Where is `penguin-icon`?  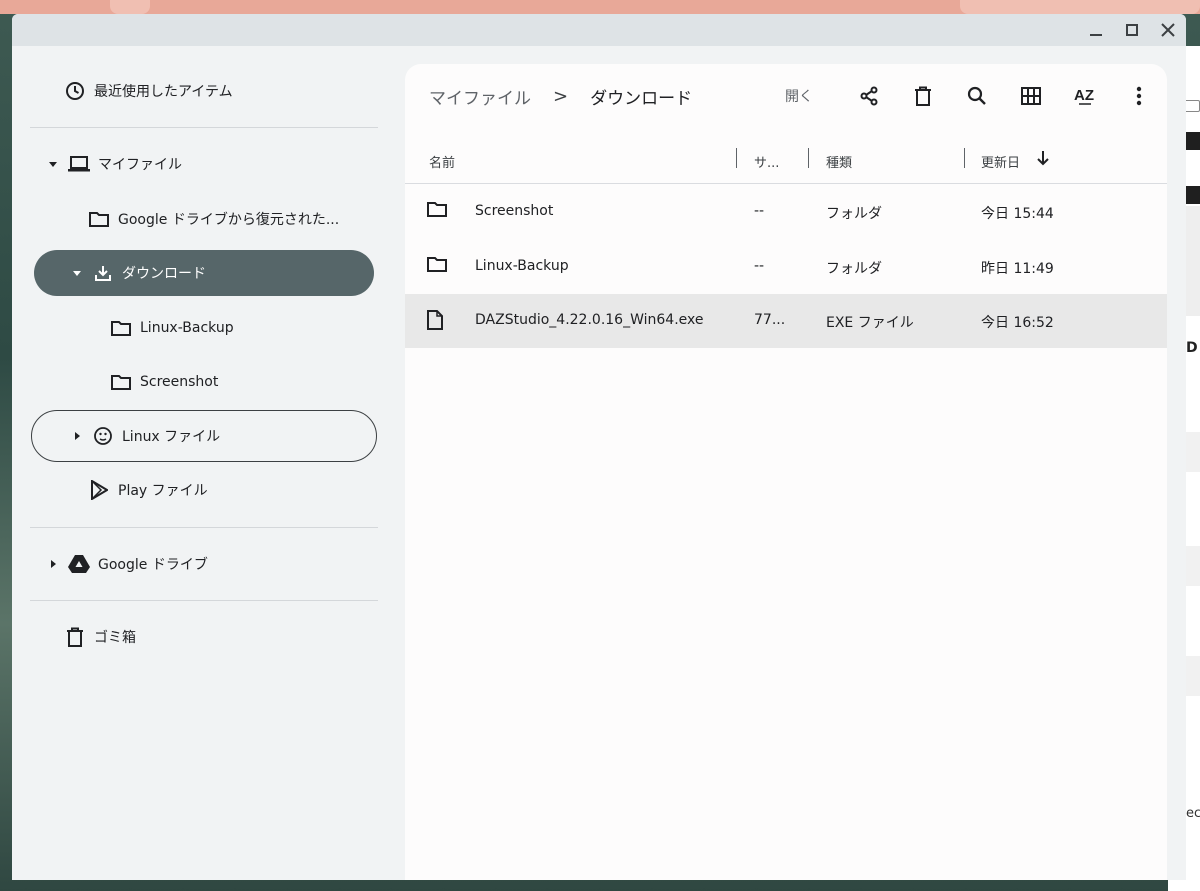
penguin-icon is located at coordinates (103, 436).